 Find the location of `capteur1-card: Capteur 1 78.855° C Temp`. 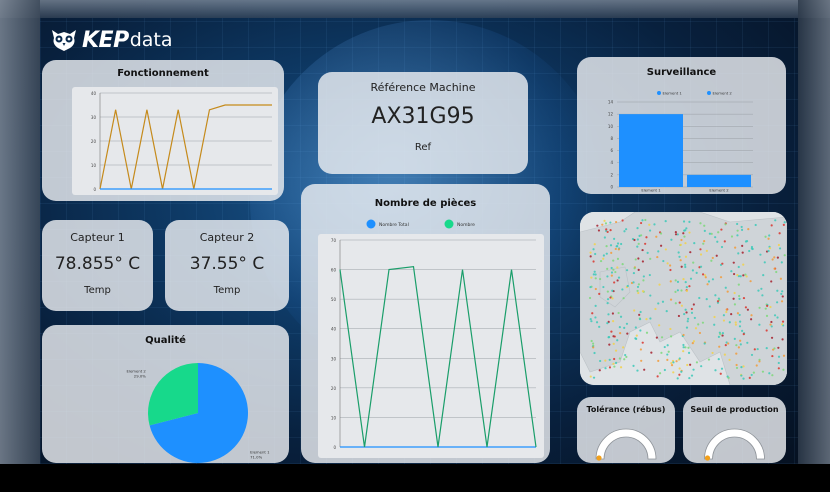

capteur1-card: Capteur 1 78.855° C Temp is located at coordinates (97, 265).